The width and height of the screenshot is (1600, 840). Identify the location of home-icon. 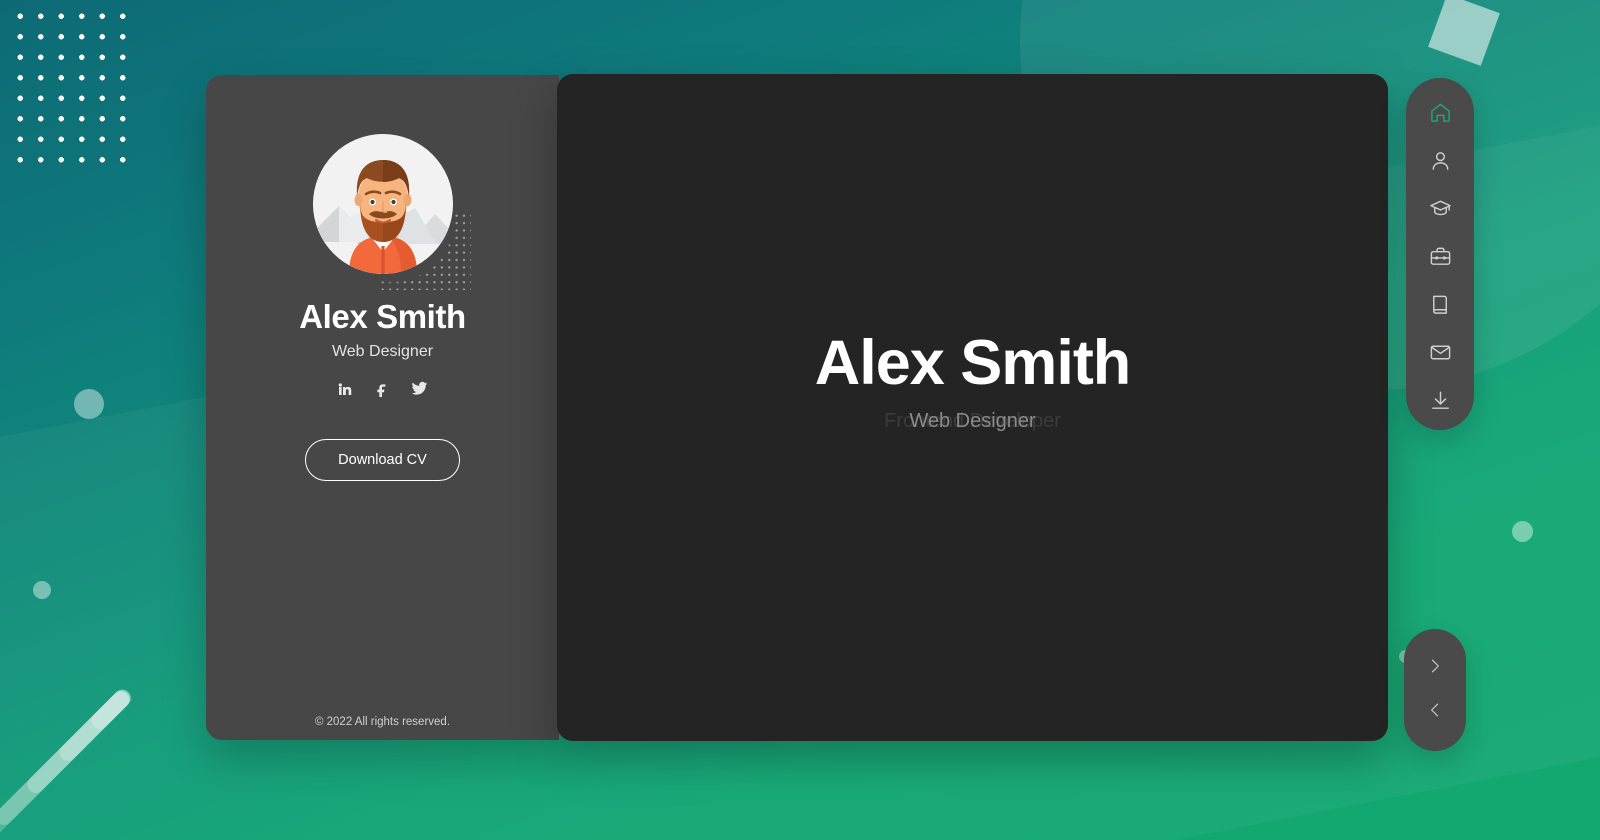
(1440, 115).